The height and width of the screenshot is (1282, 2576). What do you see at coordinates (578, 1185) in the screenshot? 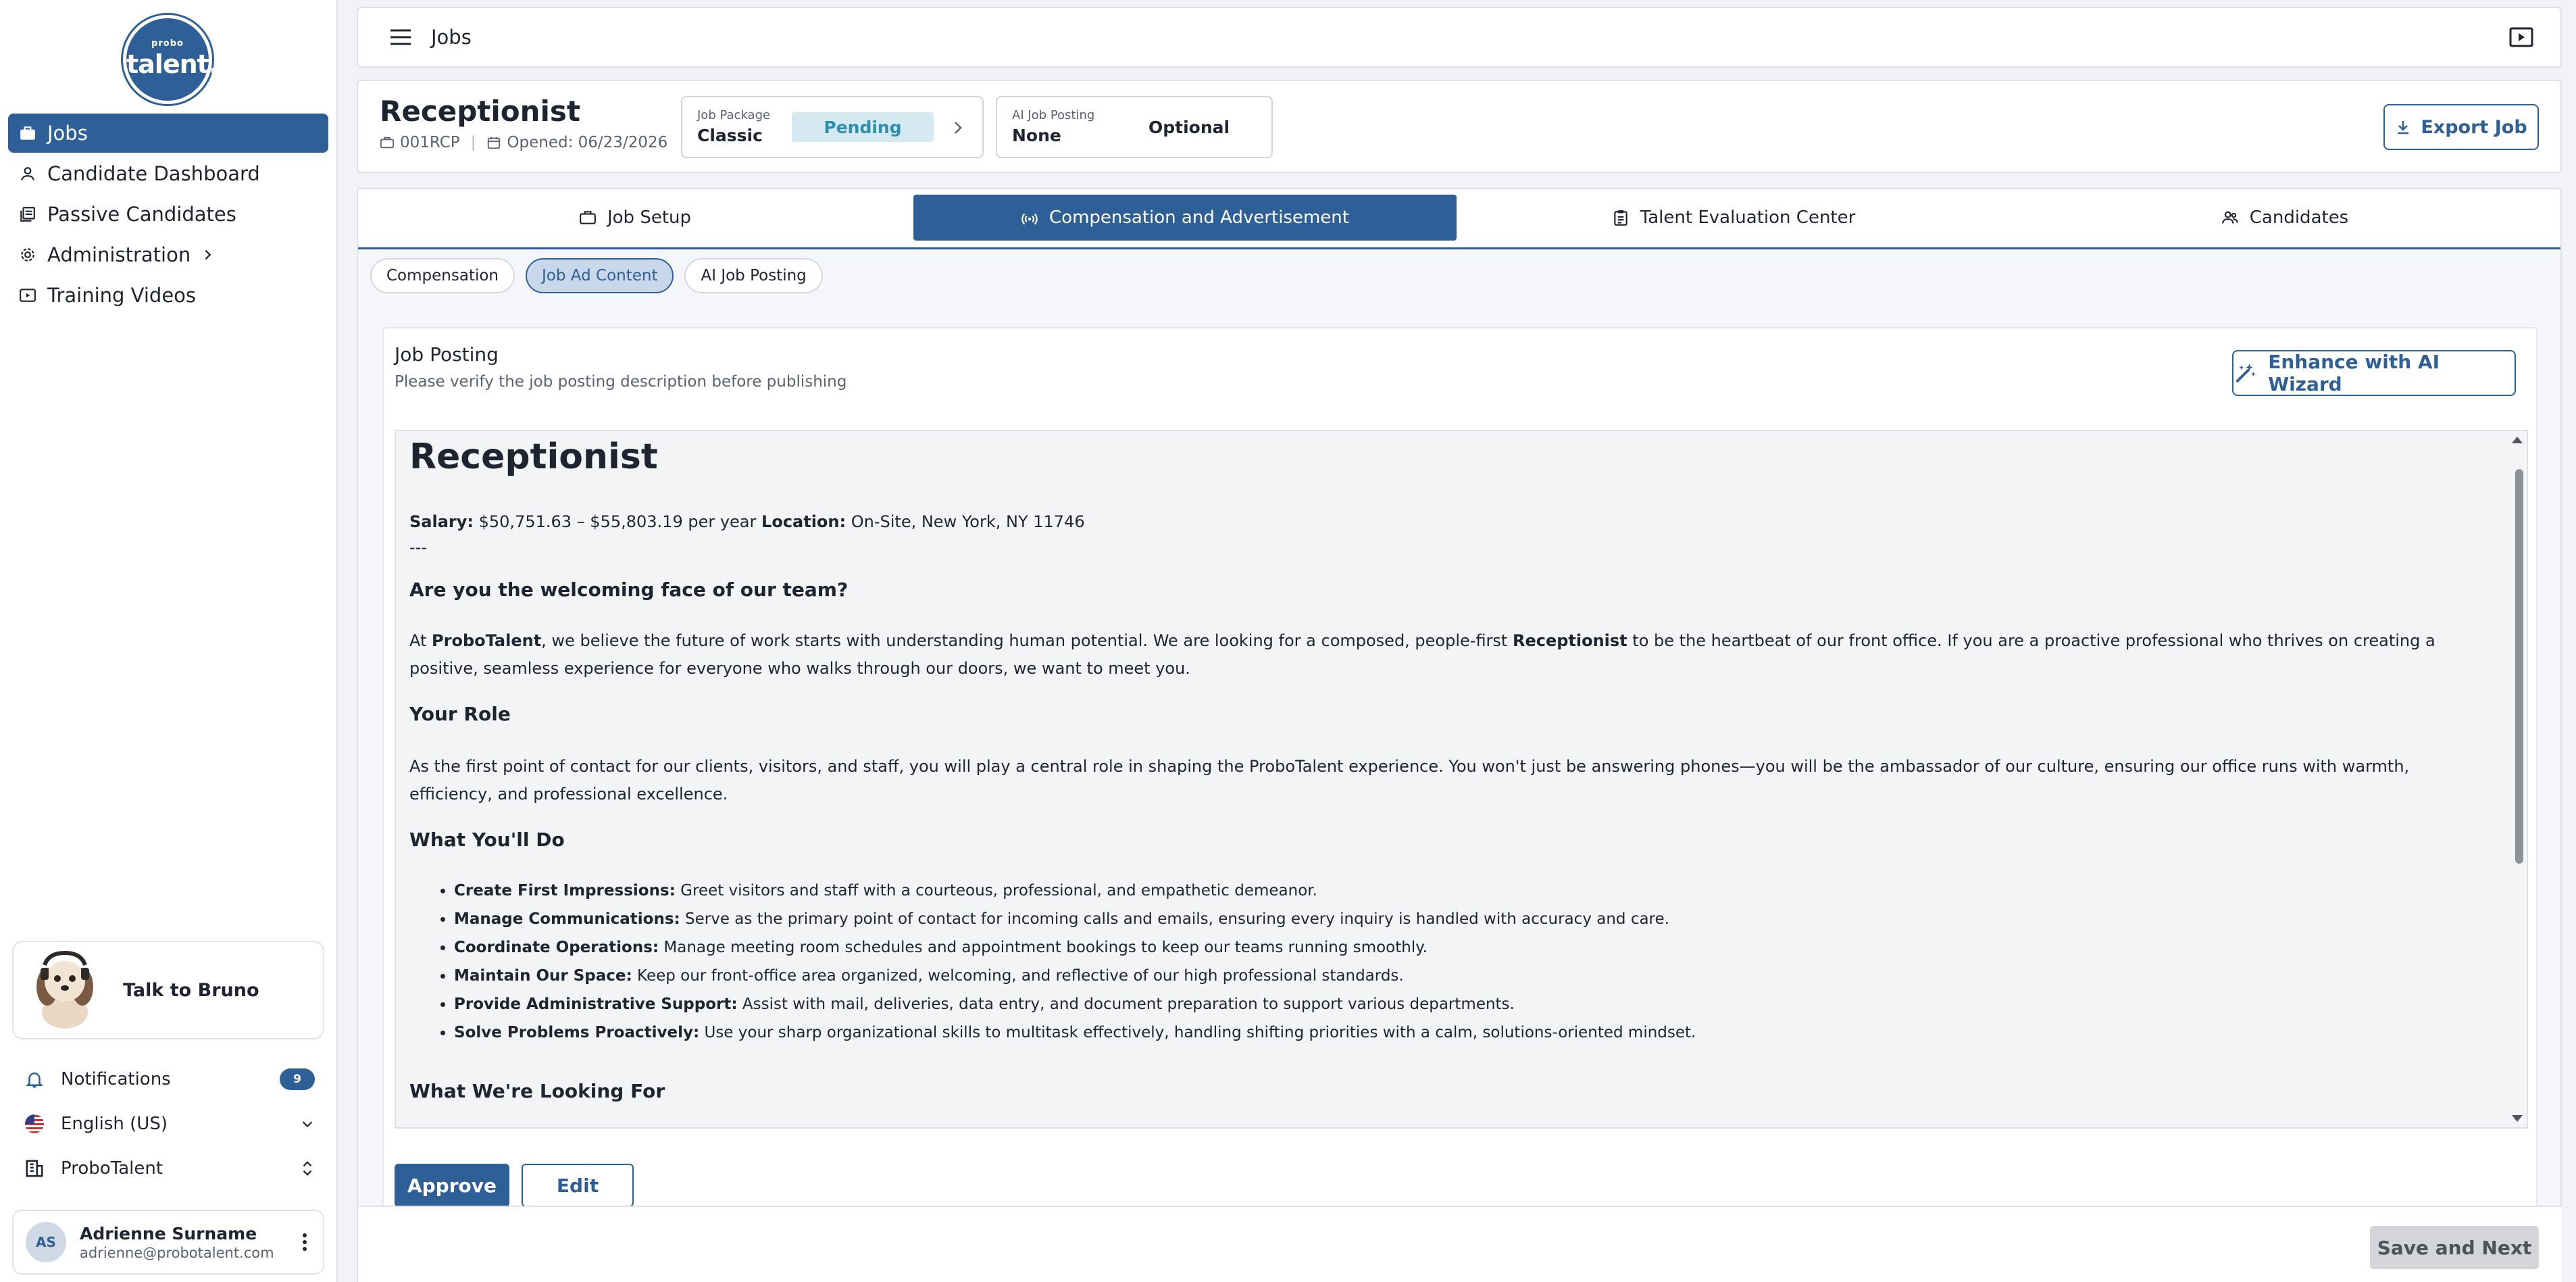
I see `edit-button: Edit` at bounding box center [578, 1185].